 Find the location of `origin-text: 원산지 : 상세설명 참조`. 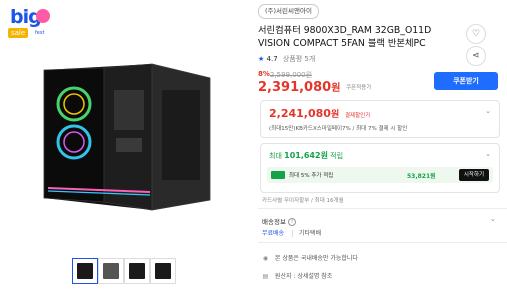

origin-text: 원산지 : 상세설명 참조 is located at coordinates (303, 276).